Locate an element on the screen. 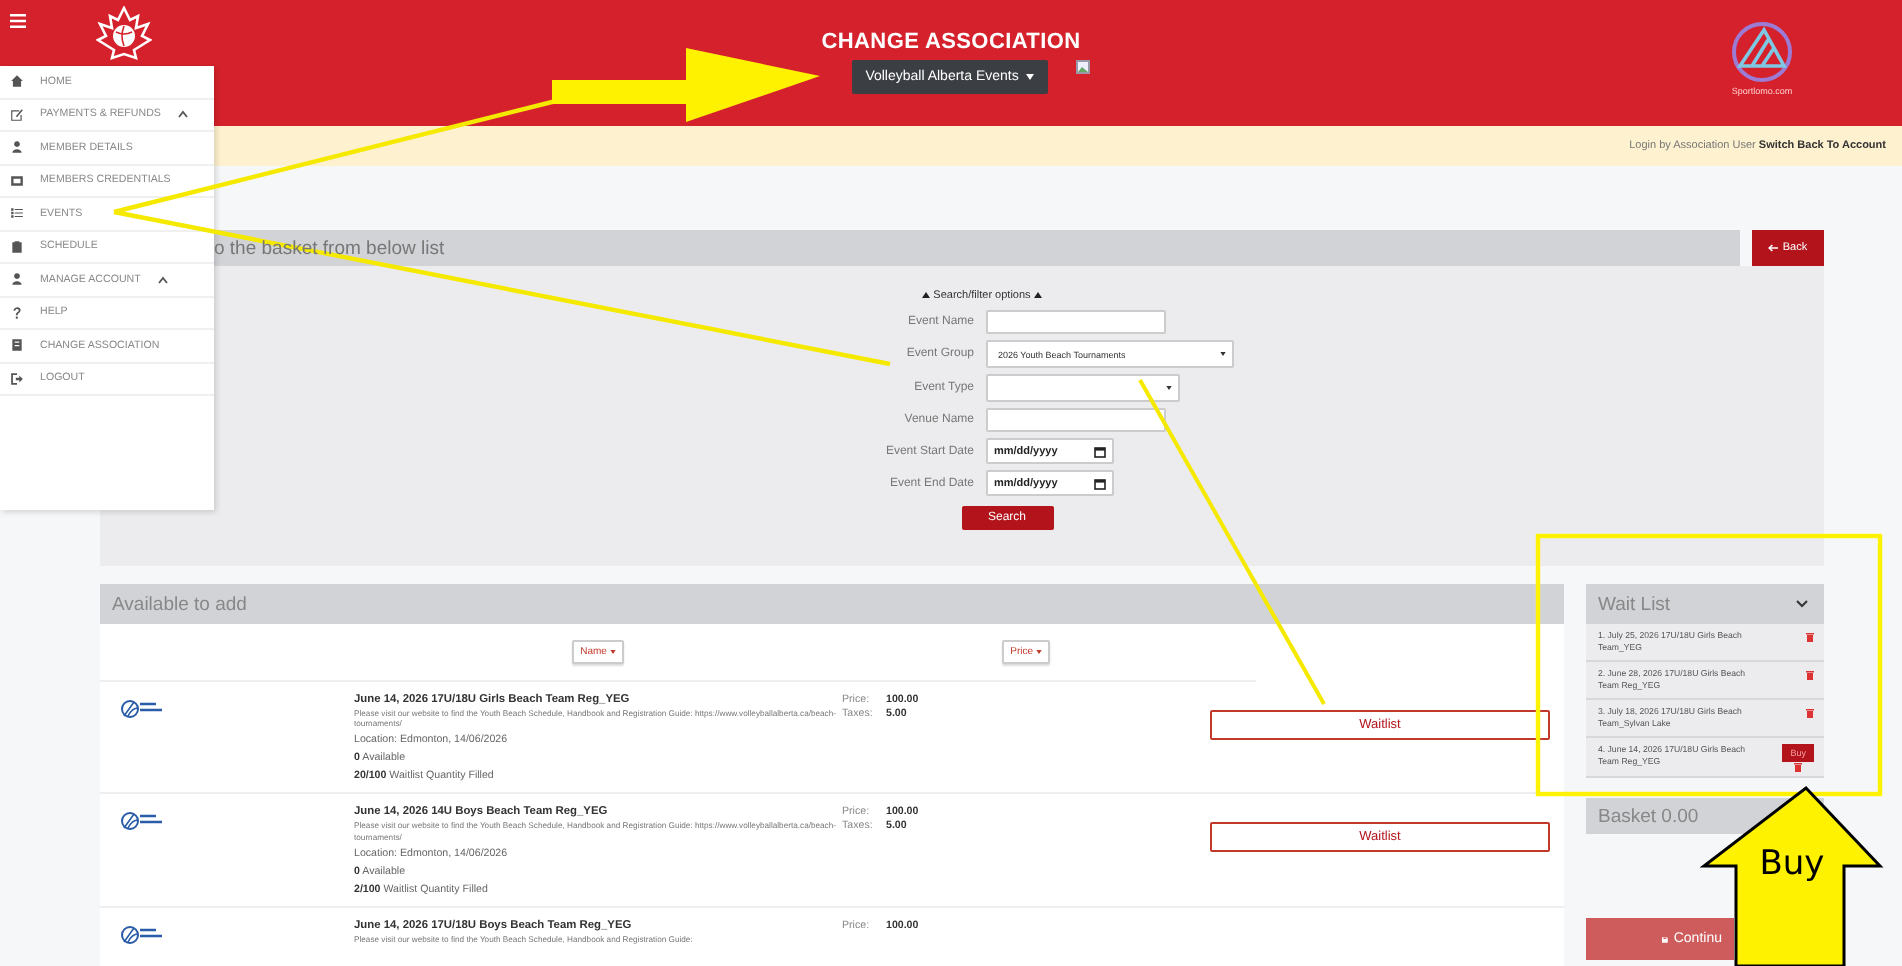 This screenshot has width=1902, height=966. leaf-ball-logo-icon is located at coordinates (124, 36).